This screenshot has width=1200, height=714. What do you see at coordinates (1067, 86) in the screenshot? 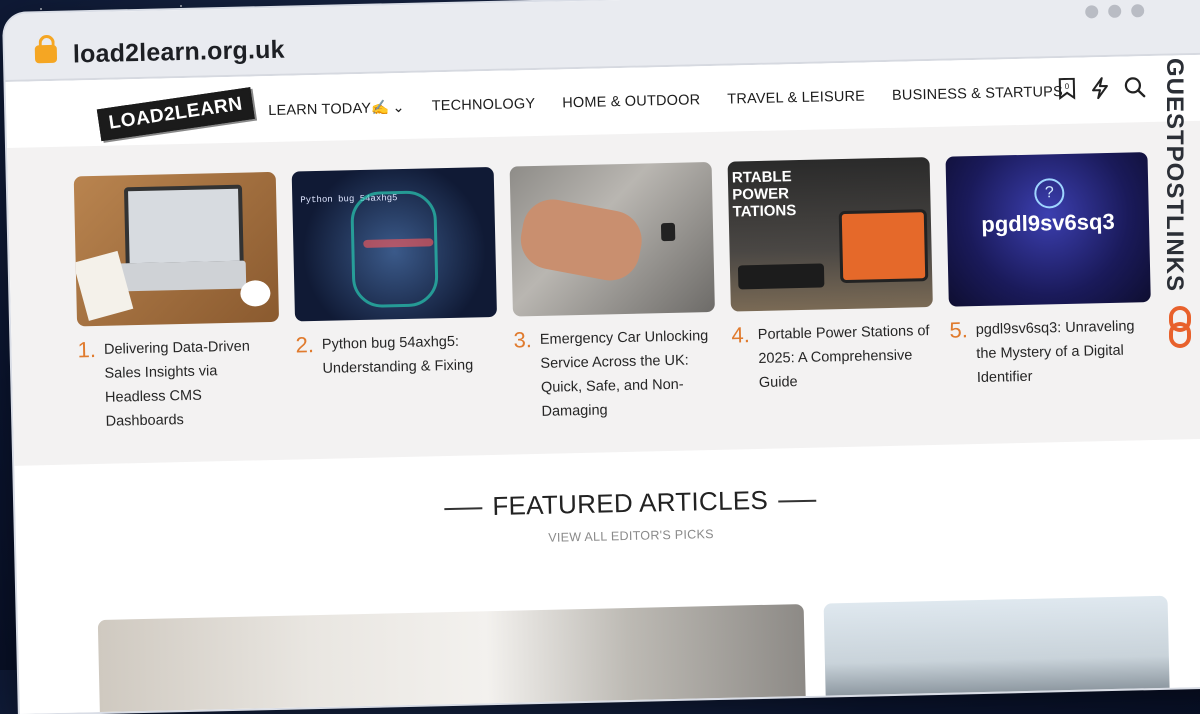
I see `svg-text: 0` at bounding box center [1067, 86].